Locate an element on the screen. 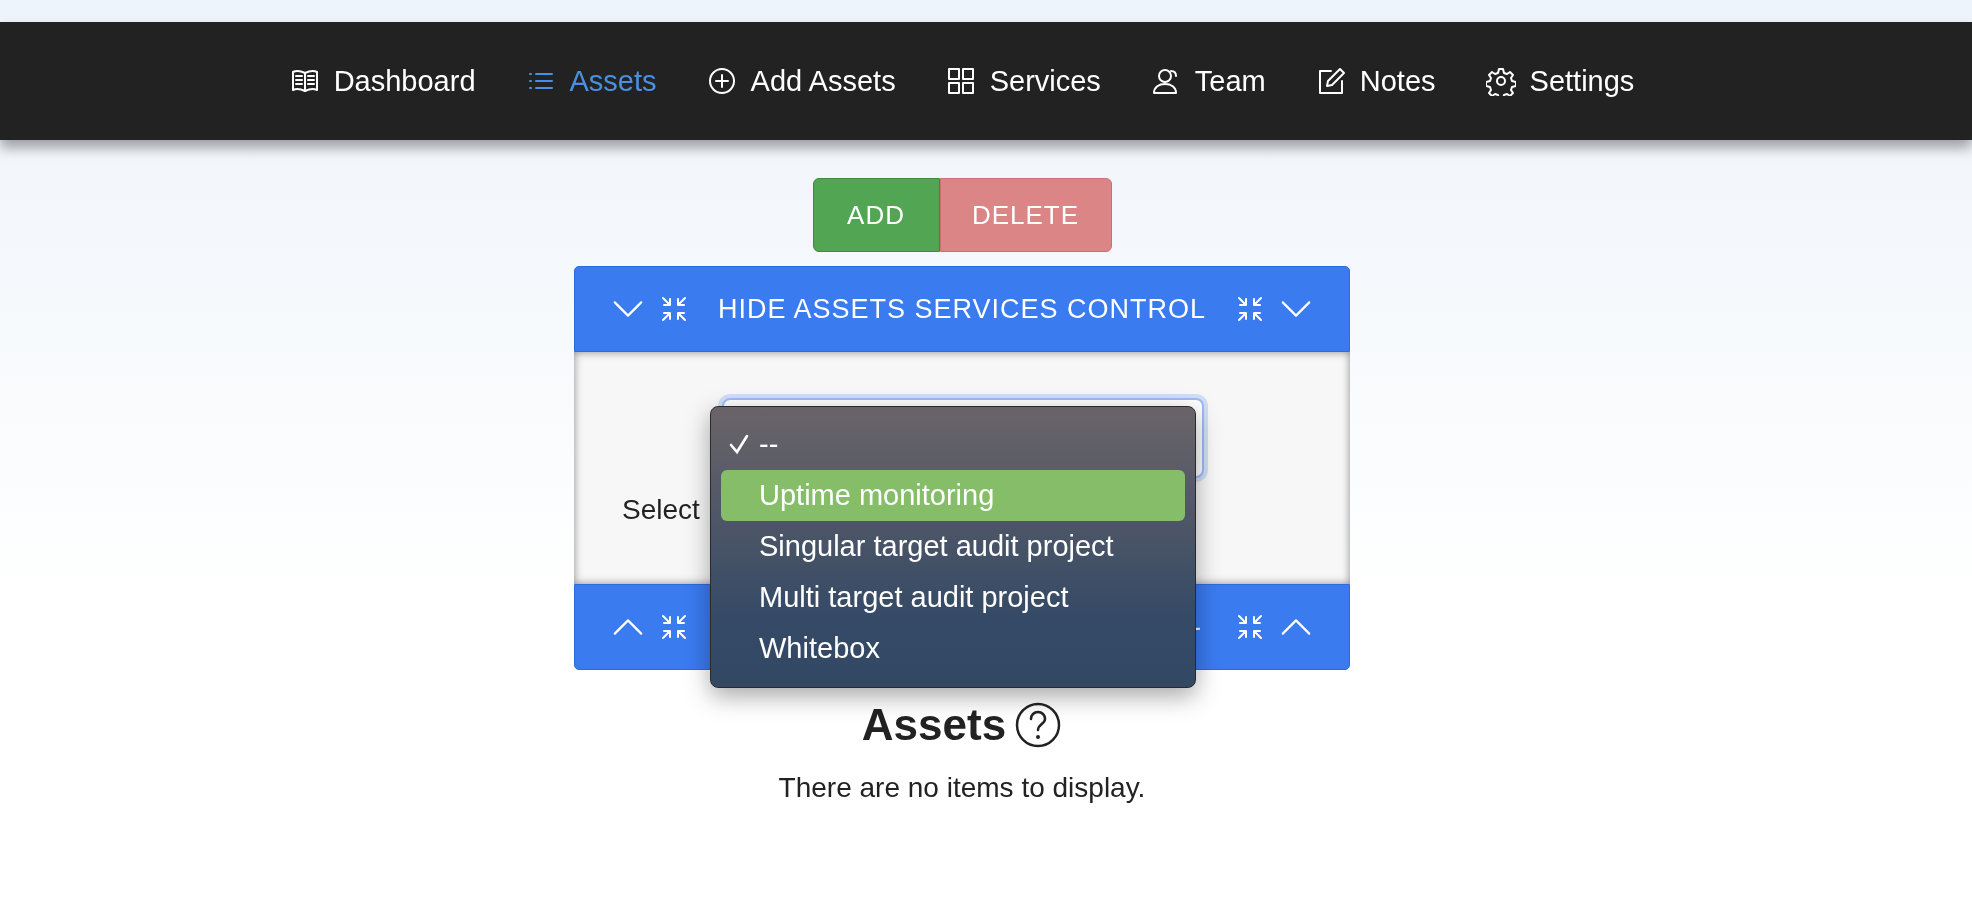 This screenshot has width=1972, height=924. section-title: Assets is located at coordinates (934, 725).